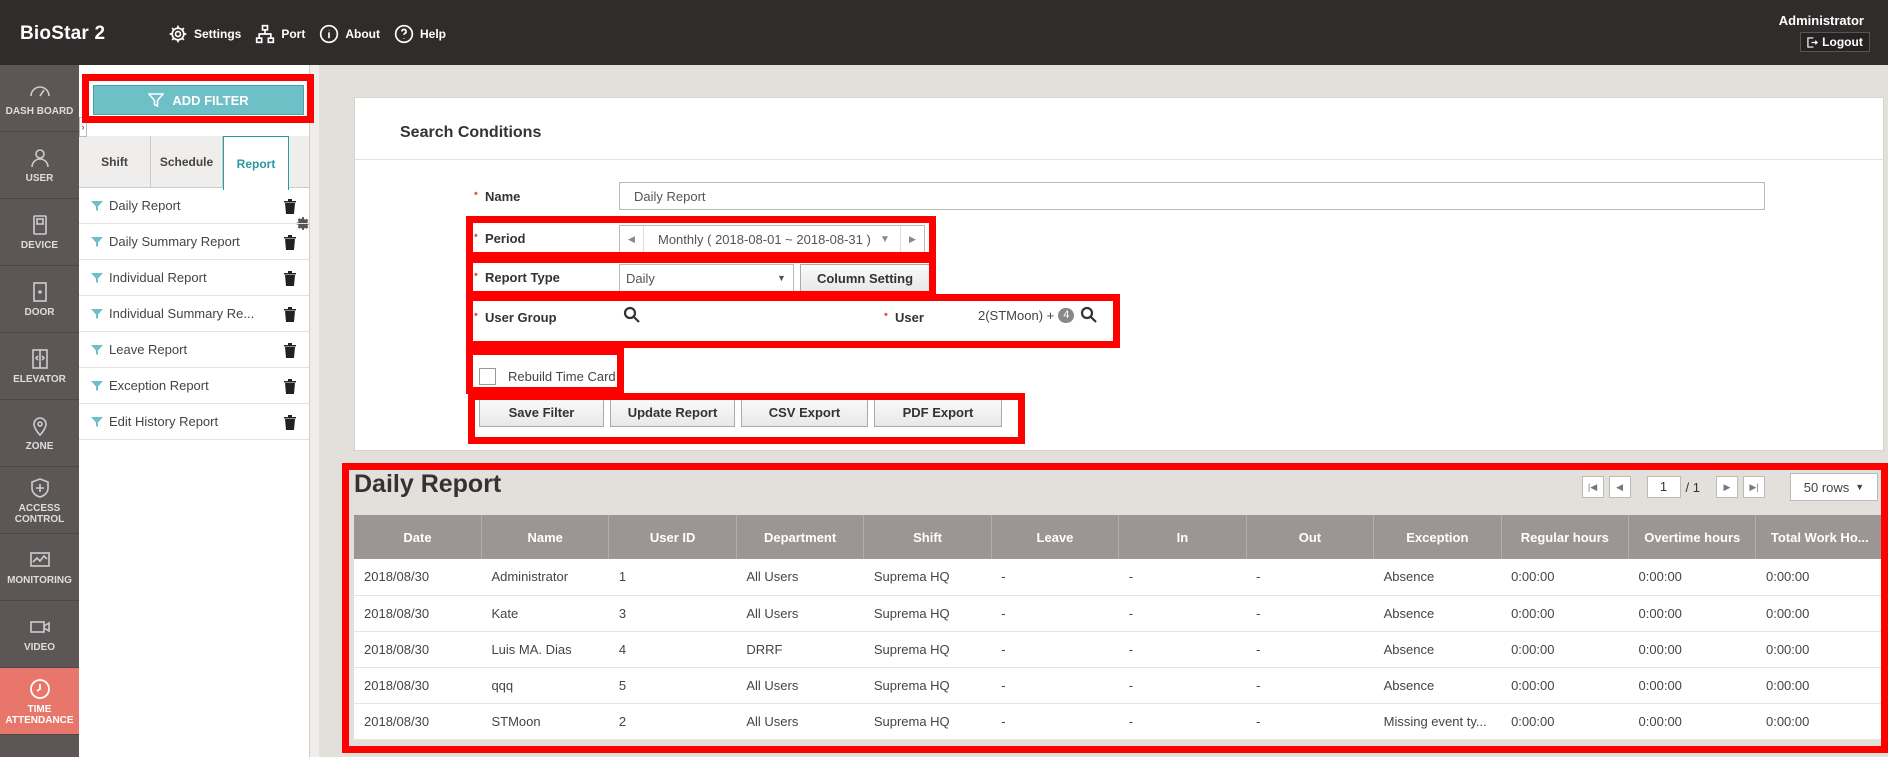 This screenshot has height=757, width=1888. I want to click on app-brand: BioStar 2, so click(63, 33).